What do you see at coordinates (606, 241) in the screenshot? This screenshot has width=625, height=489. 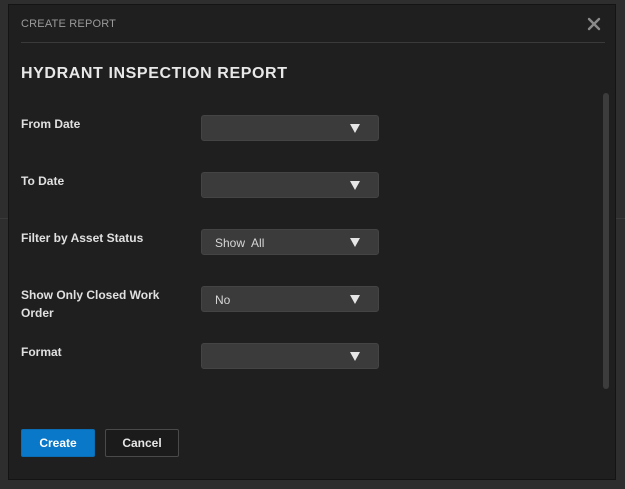 I see `vertical-scrollbar` at bounding box center [606, 241].